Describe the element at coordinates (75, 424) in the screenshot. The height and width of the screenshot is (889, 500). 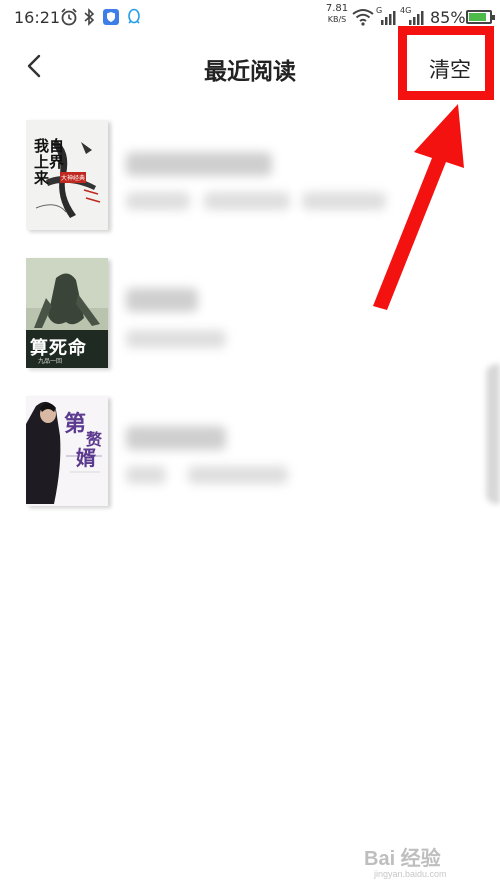
I see `book-cover-title-char: 第` at that location.